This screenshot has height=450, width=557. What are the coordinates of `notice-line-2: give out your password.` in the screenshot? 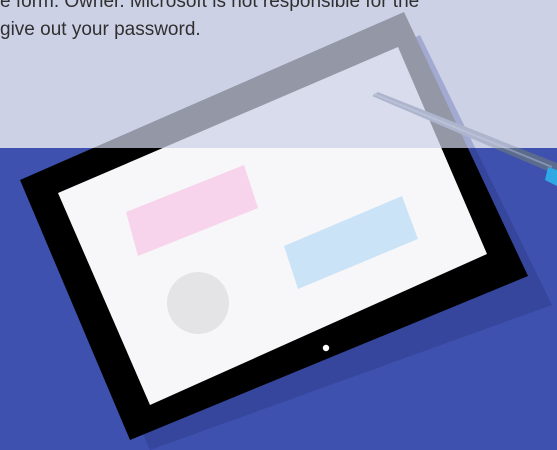 It's located at (100, 29).